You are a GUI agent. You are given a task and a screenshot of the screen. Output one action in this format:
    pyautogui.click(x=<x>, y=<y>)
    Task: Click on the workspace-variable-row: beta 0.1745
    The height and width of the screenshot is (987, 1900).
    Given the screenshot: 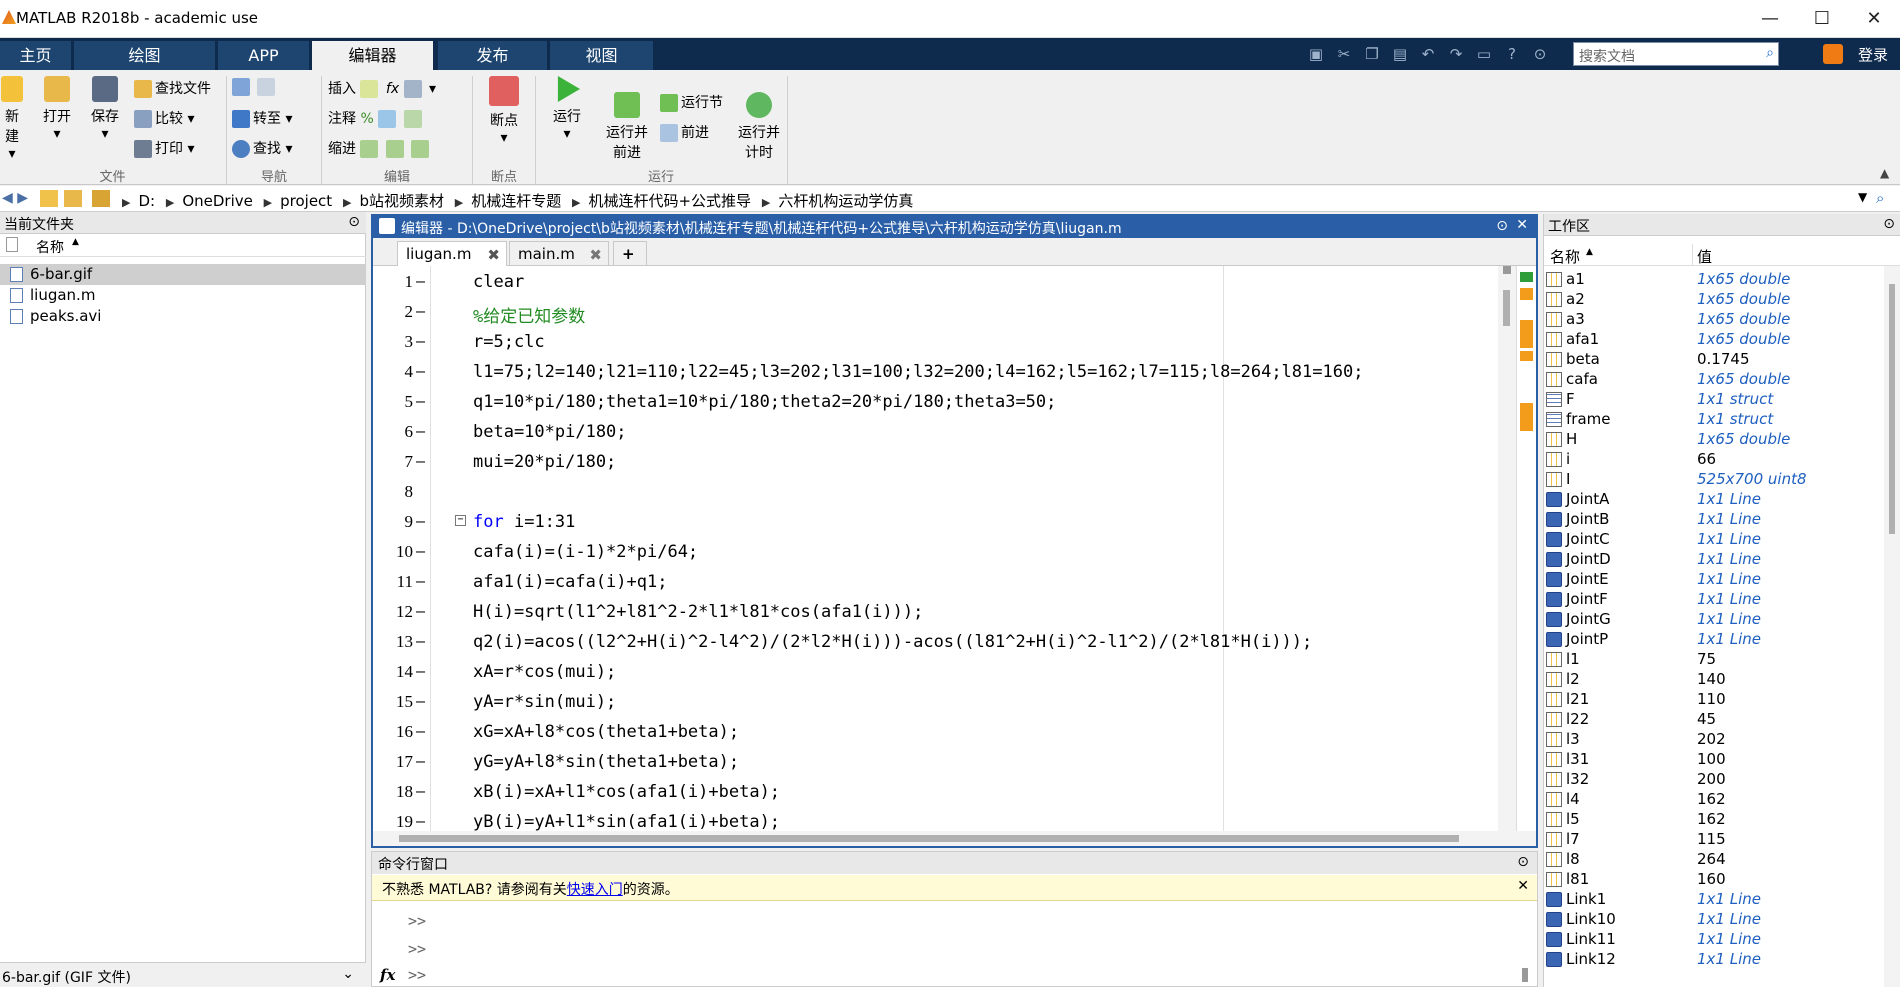 What is the action you would take?
    pyautogui.click(x=1714, y=360)
    